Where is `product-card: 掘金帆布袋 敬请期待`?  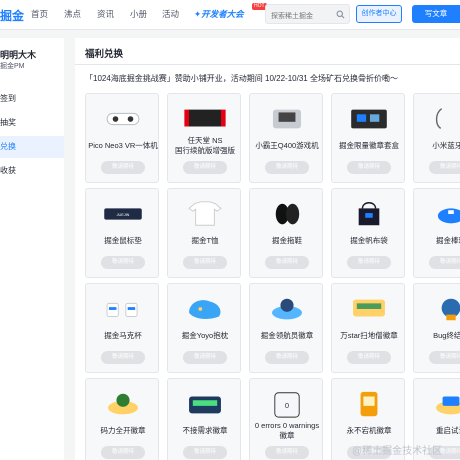 product-card: 掘金帆布袋 敬请期待 is located at coordinates (368, 233).